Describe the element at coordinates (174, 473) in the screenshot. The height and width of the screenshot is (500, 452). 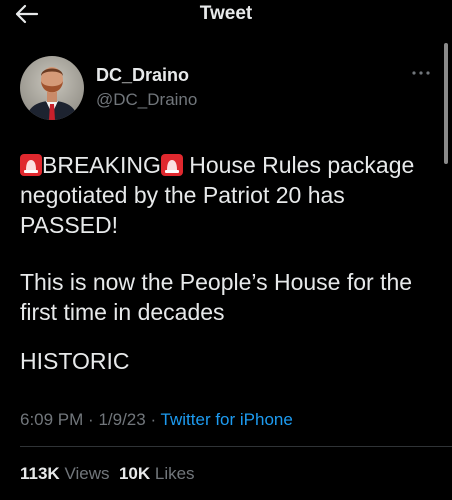
I see `likes-label: Likes` at that location.